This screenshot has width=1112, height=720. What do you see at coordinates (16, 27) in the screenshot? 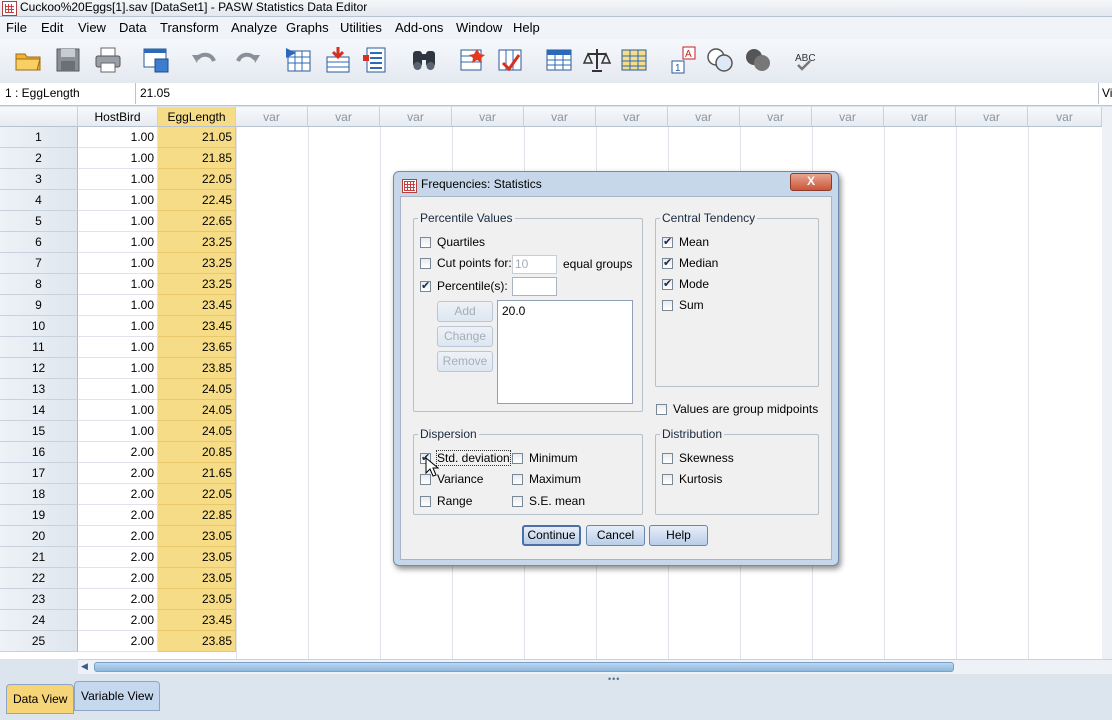
I see `menu-file: File` at bounding box center [16, 27].